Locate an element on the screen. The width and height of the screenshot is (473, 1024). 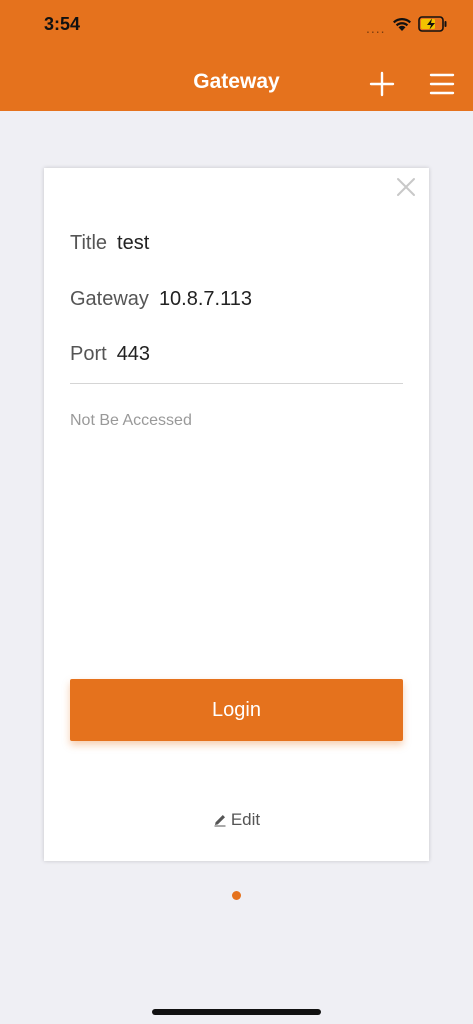
pencil-icon is located at coordinates (220, 821).